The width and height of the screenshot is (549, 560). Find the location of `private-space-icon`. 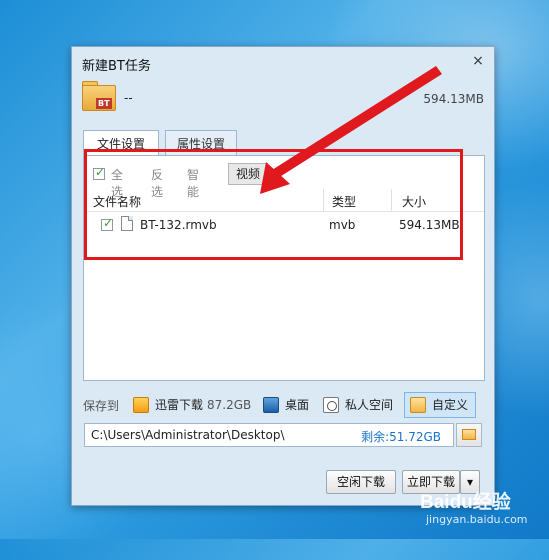

private-space-icon is located at coordinates (331, 405).